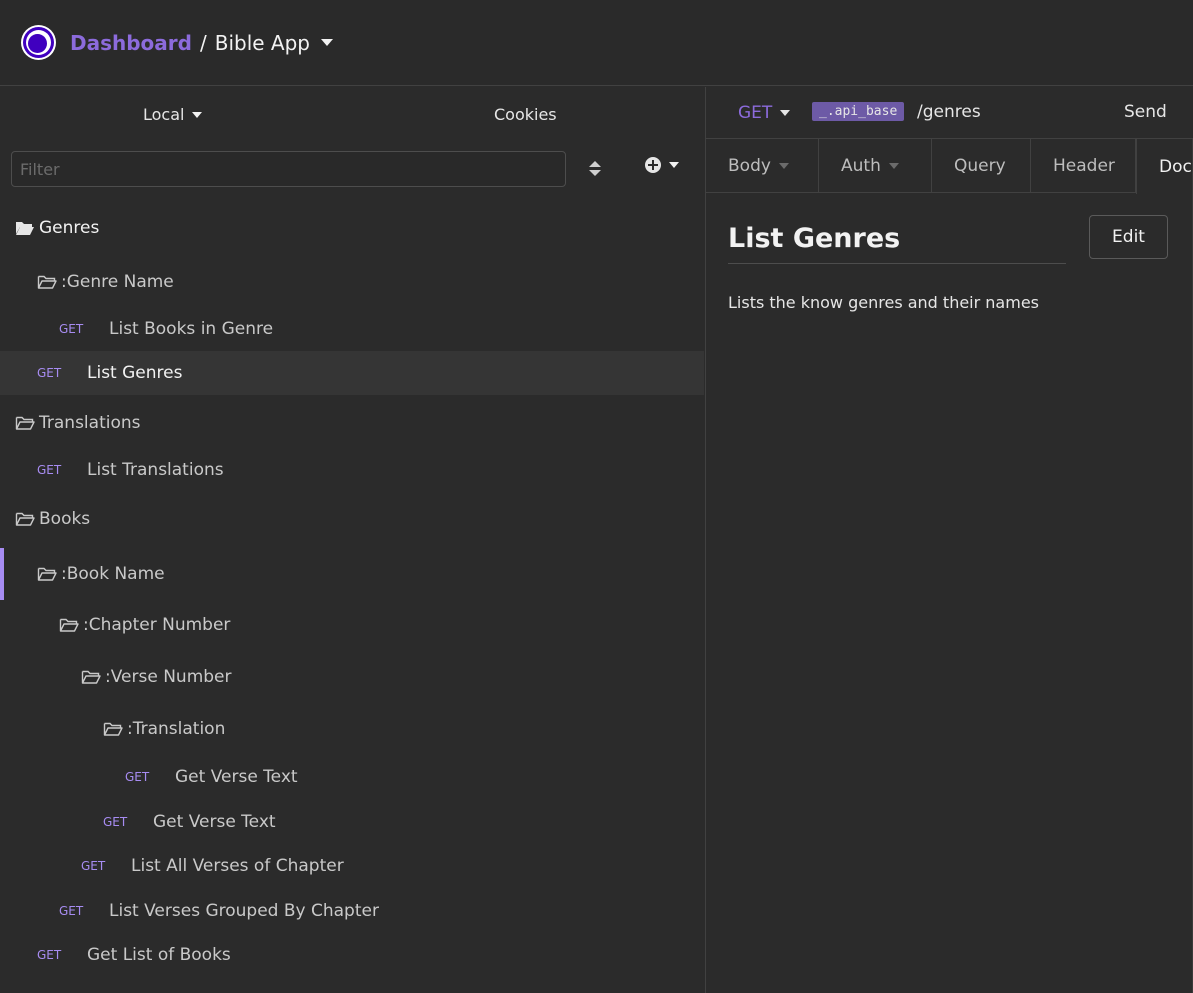  Describe the element at coordinates (113, 574) in the screenshot. I see `tree-item-label: :Book Name` at that location.